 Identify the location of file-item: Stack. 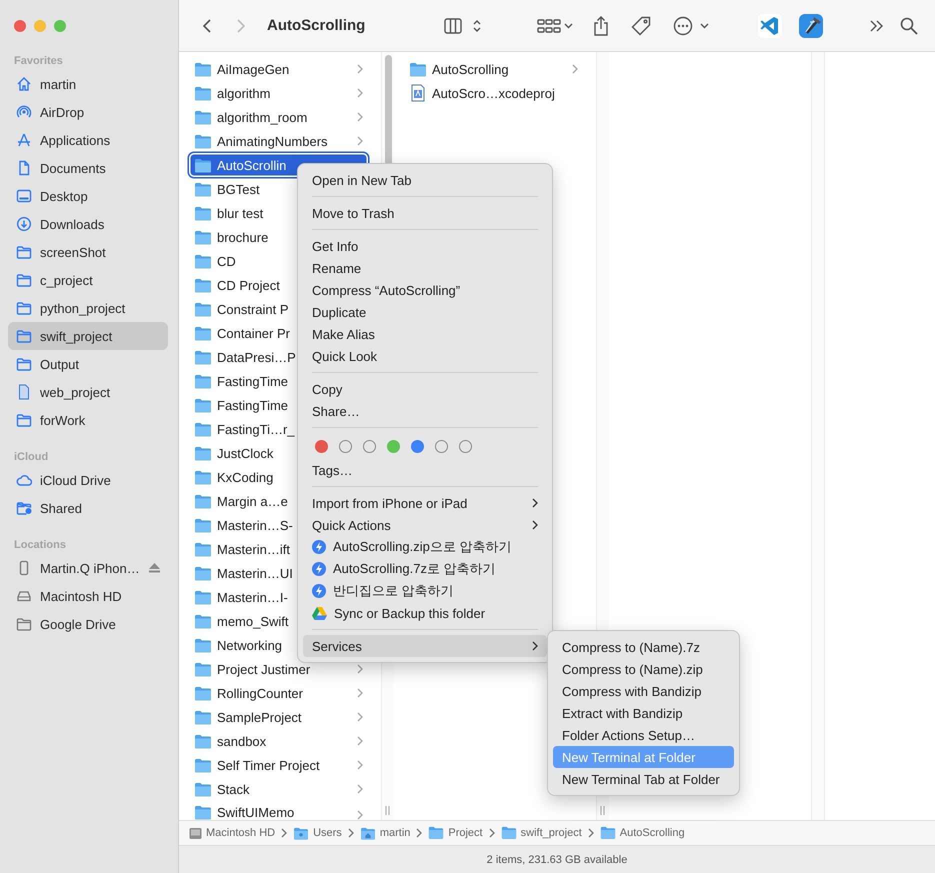
(278, 789).